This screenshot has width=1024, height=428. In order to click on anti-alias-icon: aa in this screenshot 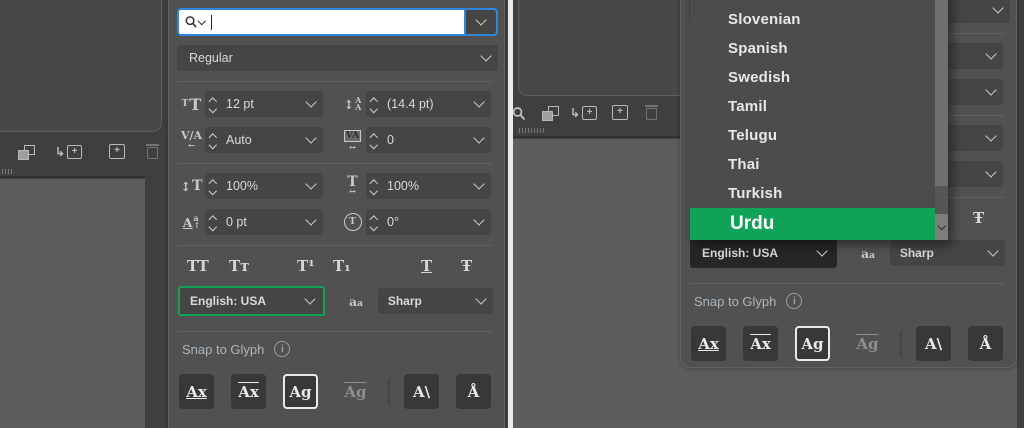, I will do `click(355, 301)`.